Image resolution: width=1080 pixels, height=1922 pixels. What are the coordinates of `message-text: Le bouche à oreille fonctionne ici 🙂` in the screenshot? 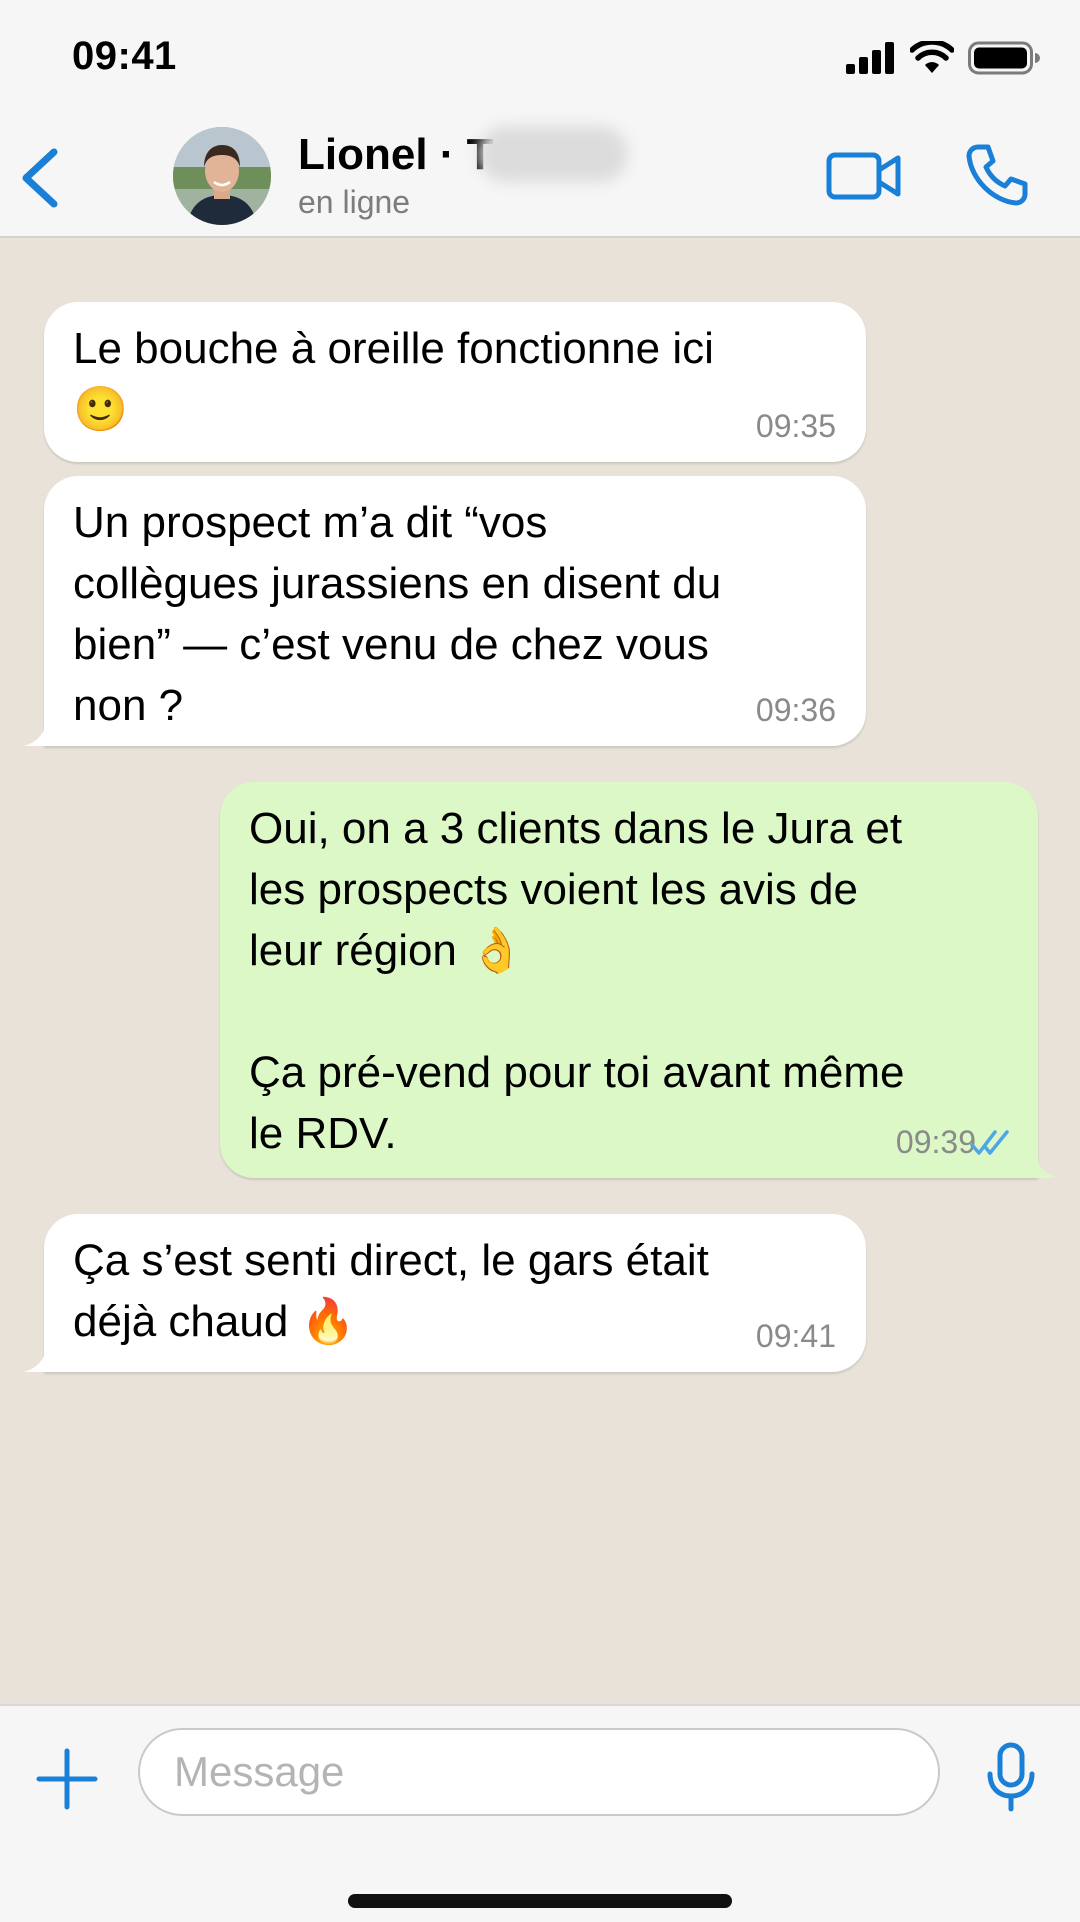 It's located at (393, 379).